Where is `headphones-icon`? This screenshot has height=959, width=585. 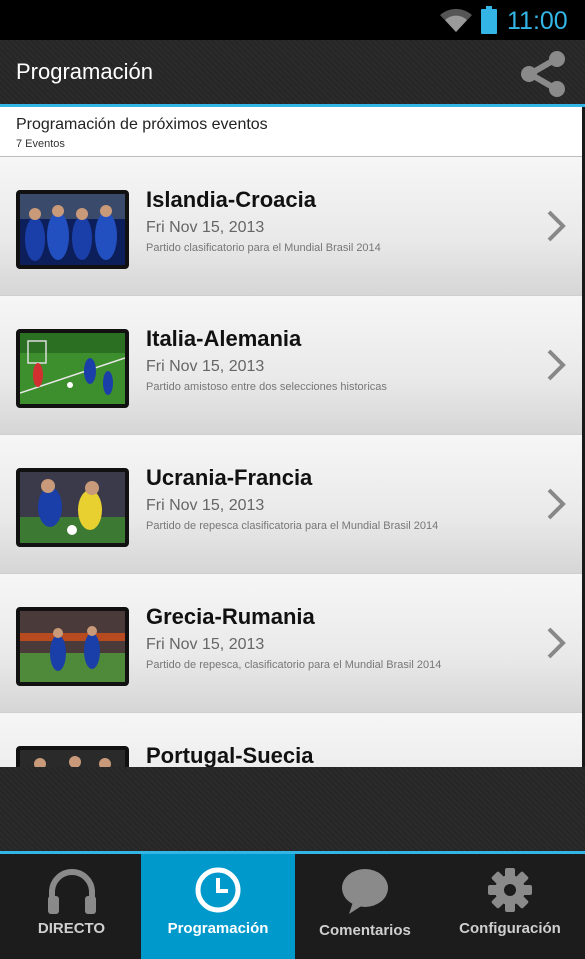
headphones-icon is located at coordinates (71, 891).